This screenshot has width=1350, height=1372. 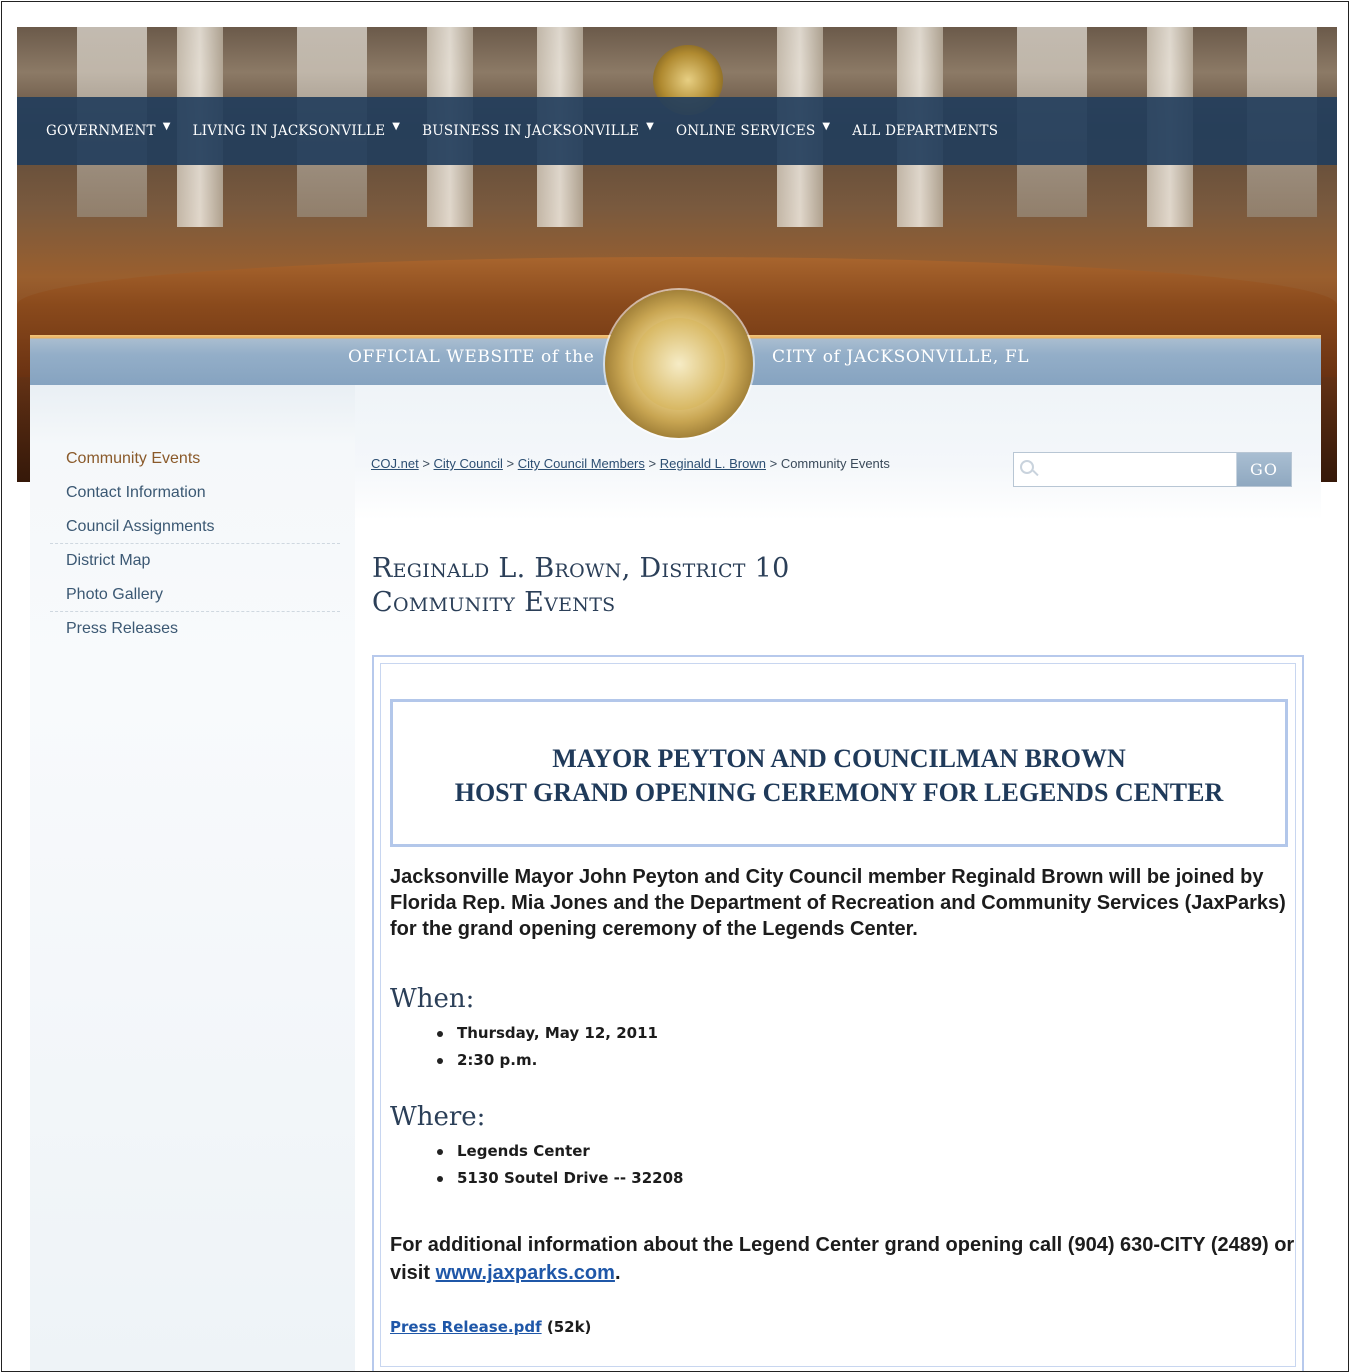 I want to click on nav-living: LIVING IN JACKSONVILLE ▼, so click(x=296, y=130).